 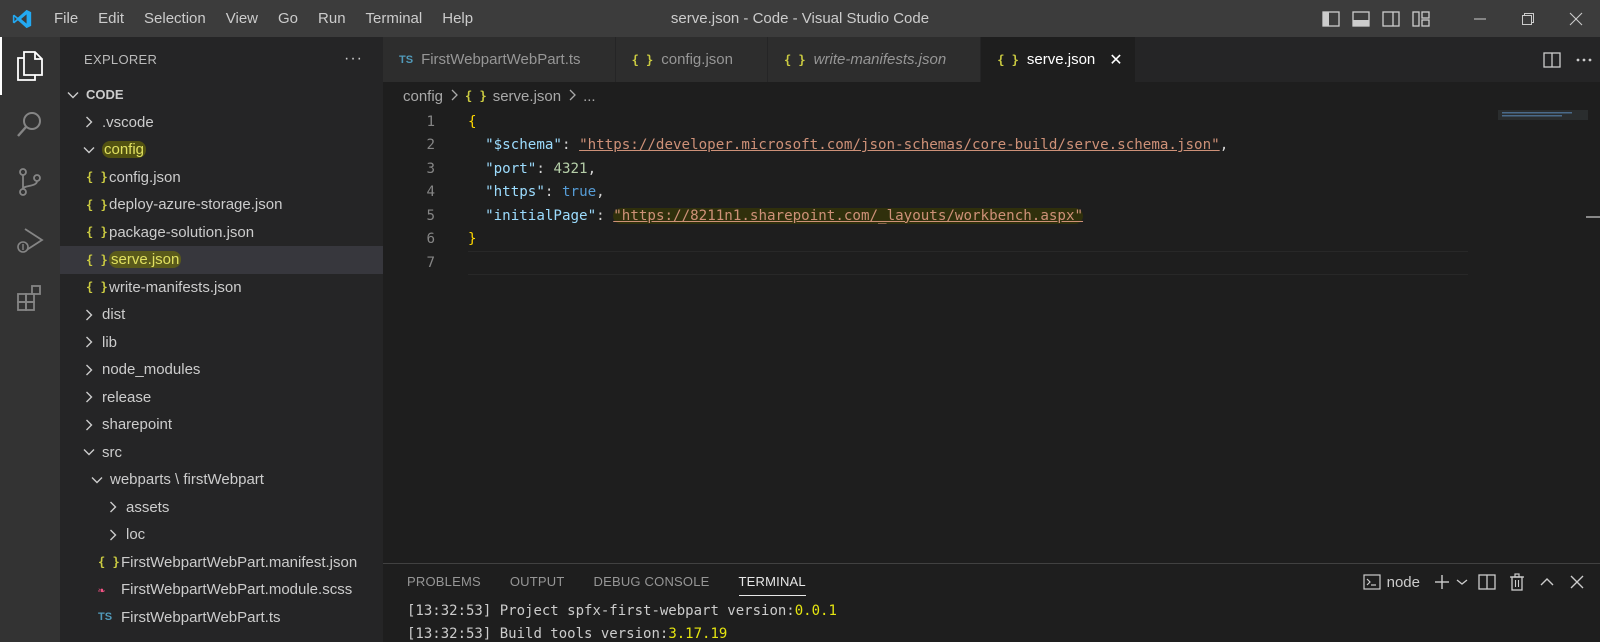 What do you see at coordinates (221, 205) in the screenshot?
I see `tree-item: { } deploy-azure-storage.json` at bounding box center [221, 205].